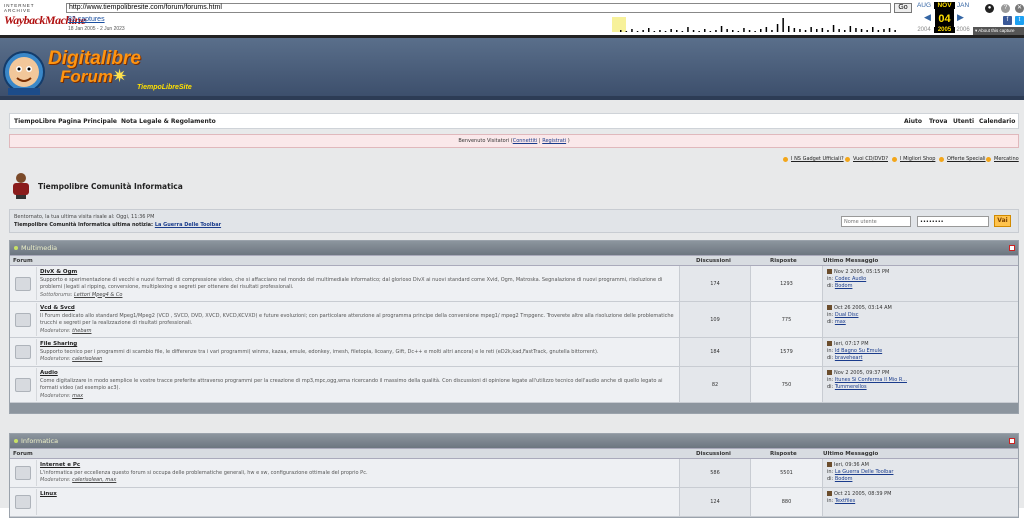 This screenshot has height=518, width=1024. What do you see at coordinates (864, 472) in the screenshot?
I see `last-post-topic-link: La Guerra Delle Toolbar` at bounding box center [864, 472].